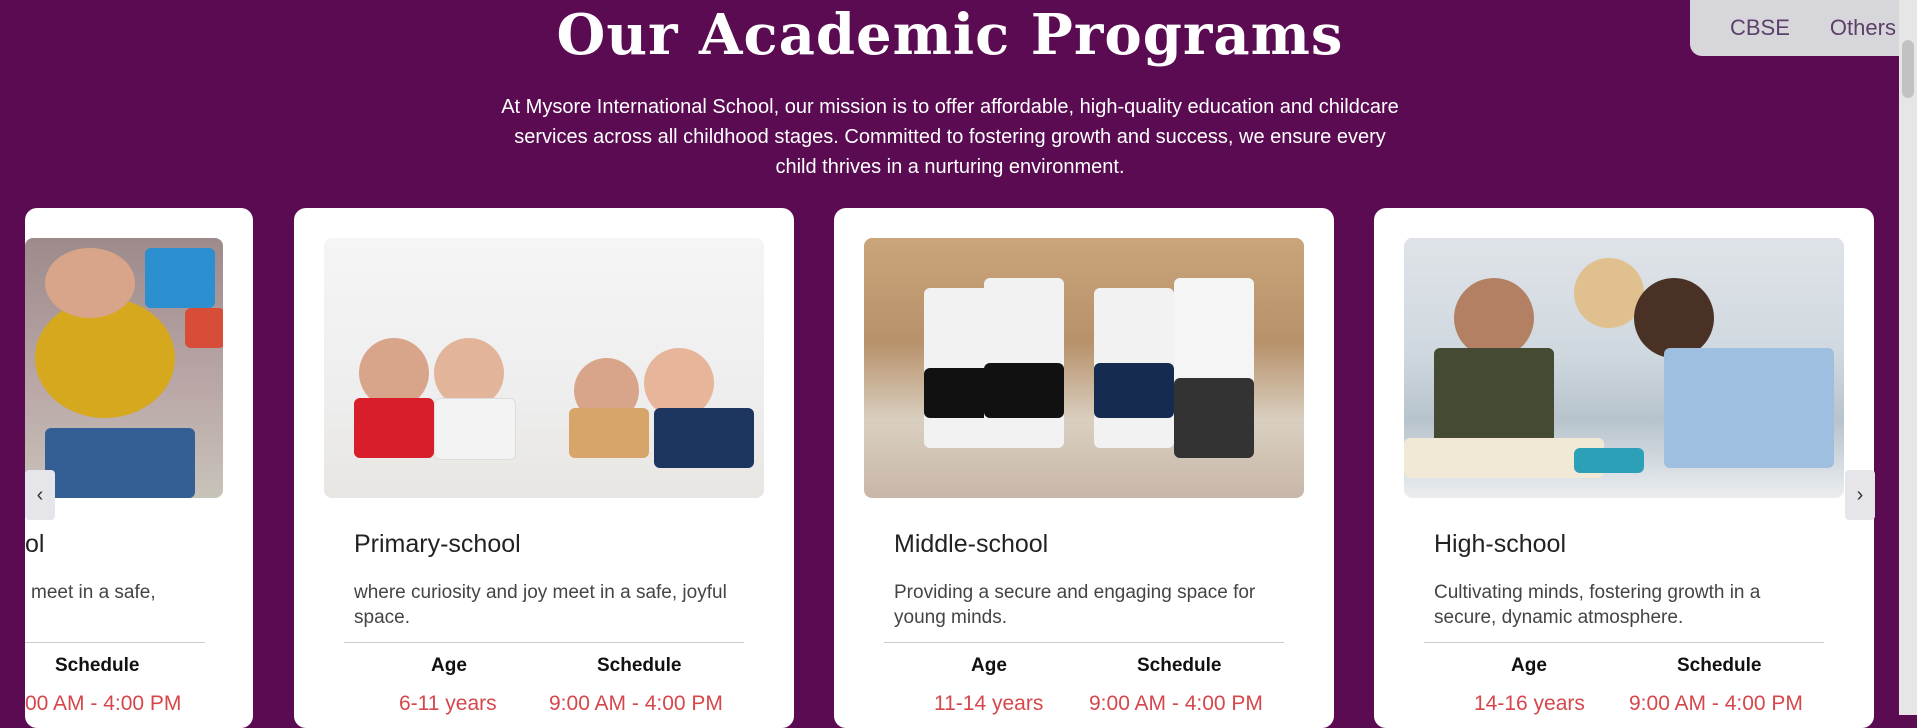  I want to click on carousel-next-button: ›, so click(1860, 495).